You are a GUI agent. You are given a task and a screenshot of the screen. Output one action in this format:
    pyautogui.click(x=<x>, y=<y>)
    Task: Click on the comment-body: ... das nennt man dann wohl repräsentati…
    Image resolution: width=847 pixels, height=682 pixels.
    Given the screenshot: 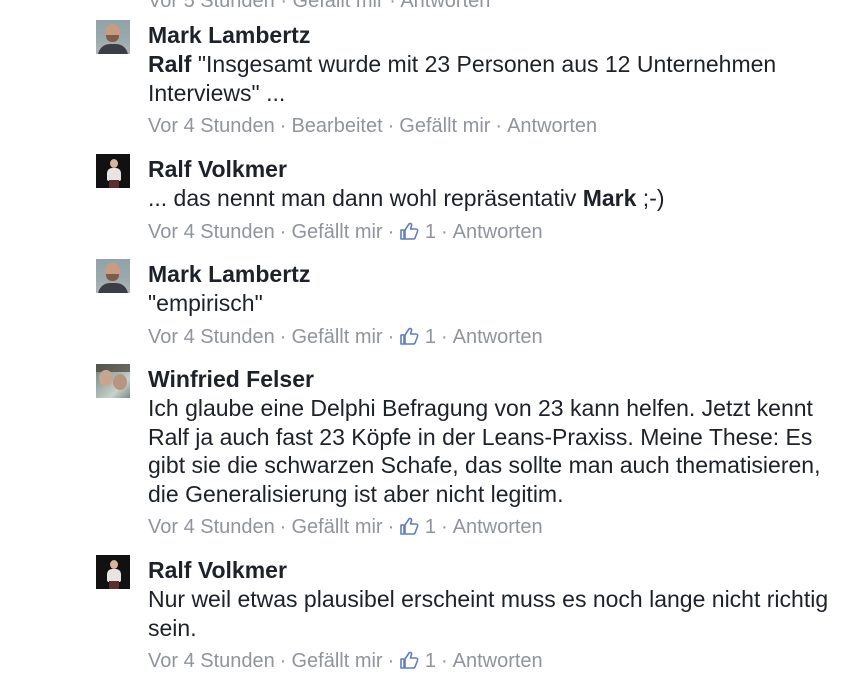 What is the action you would take?
    pyautogui.click(x=365, y=198)
    